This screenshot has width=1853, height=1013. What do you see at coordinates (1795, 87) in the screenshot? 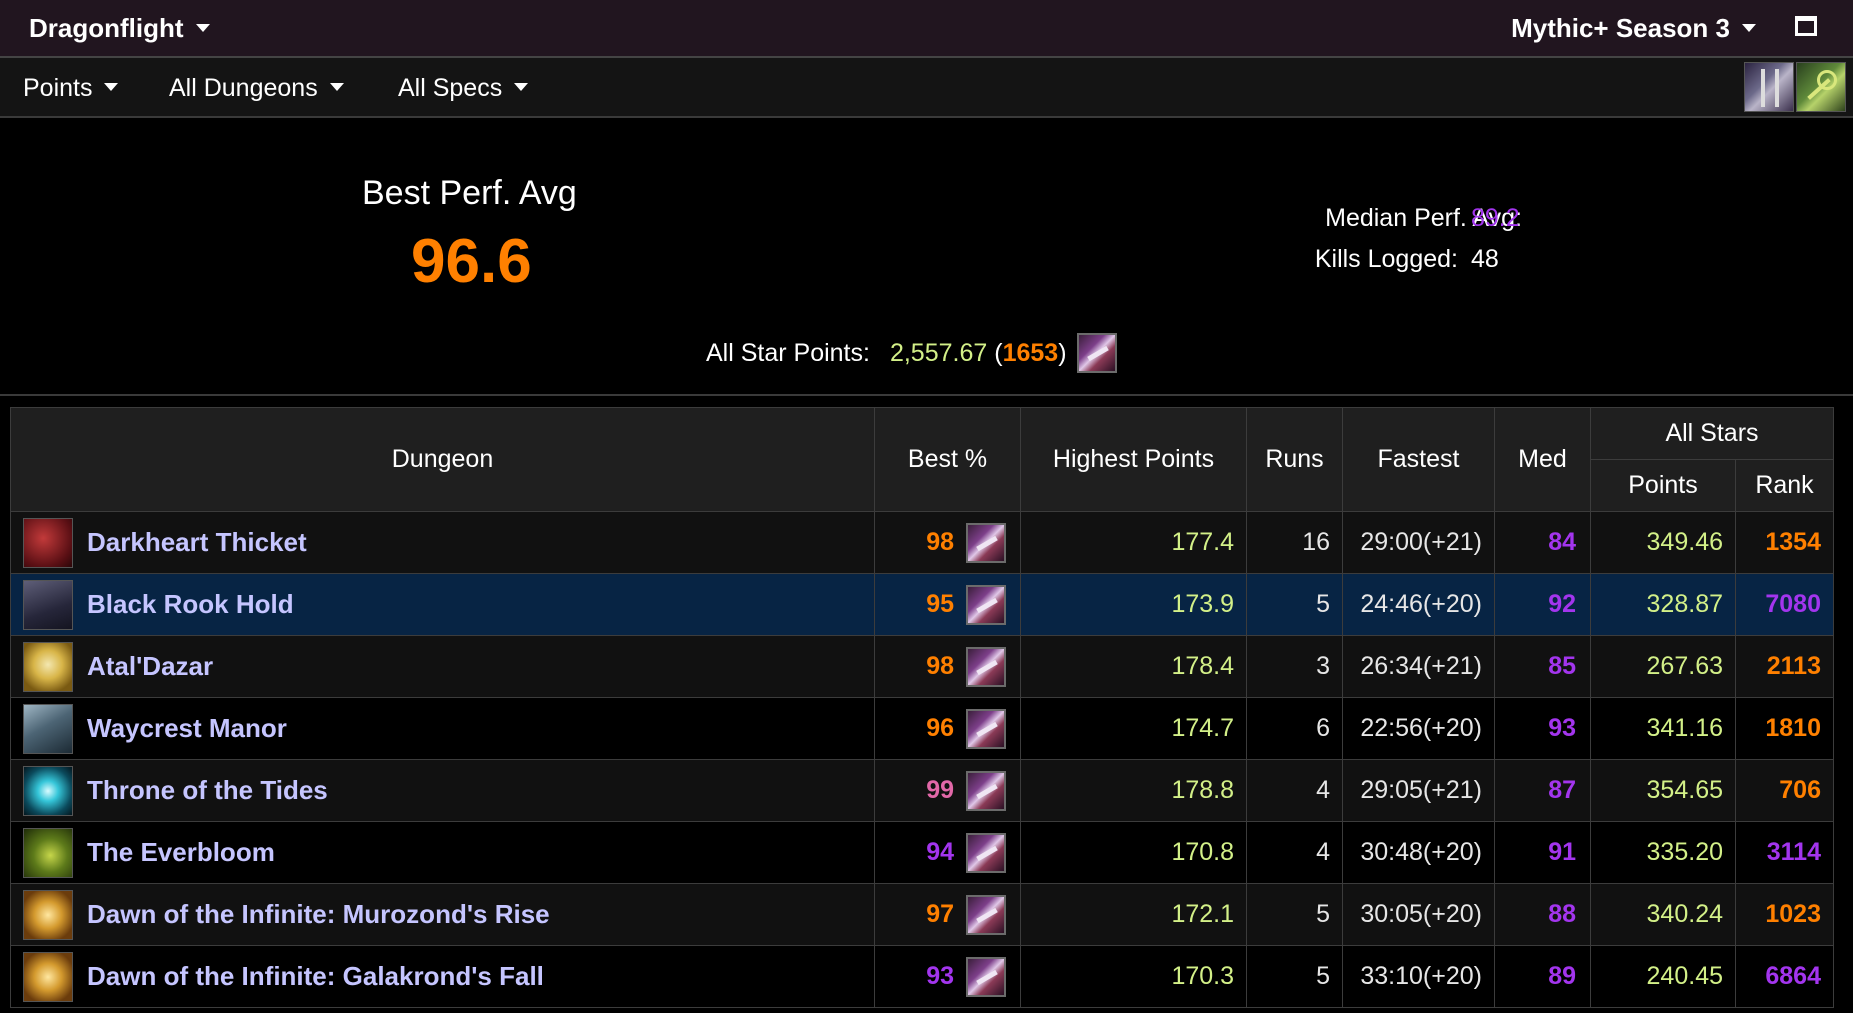
I see `view-toggle-icons` at bounding box center [1795, 87].